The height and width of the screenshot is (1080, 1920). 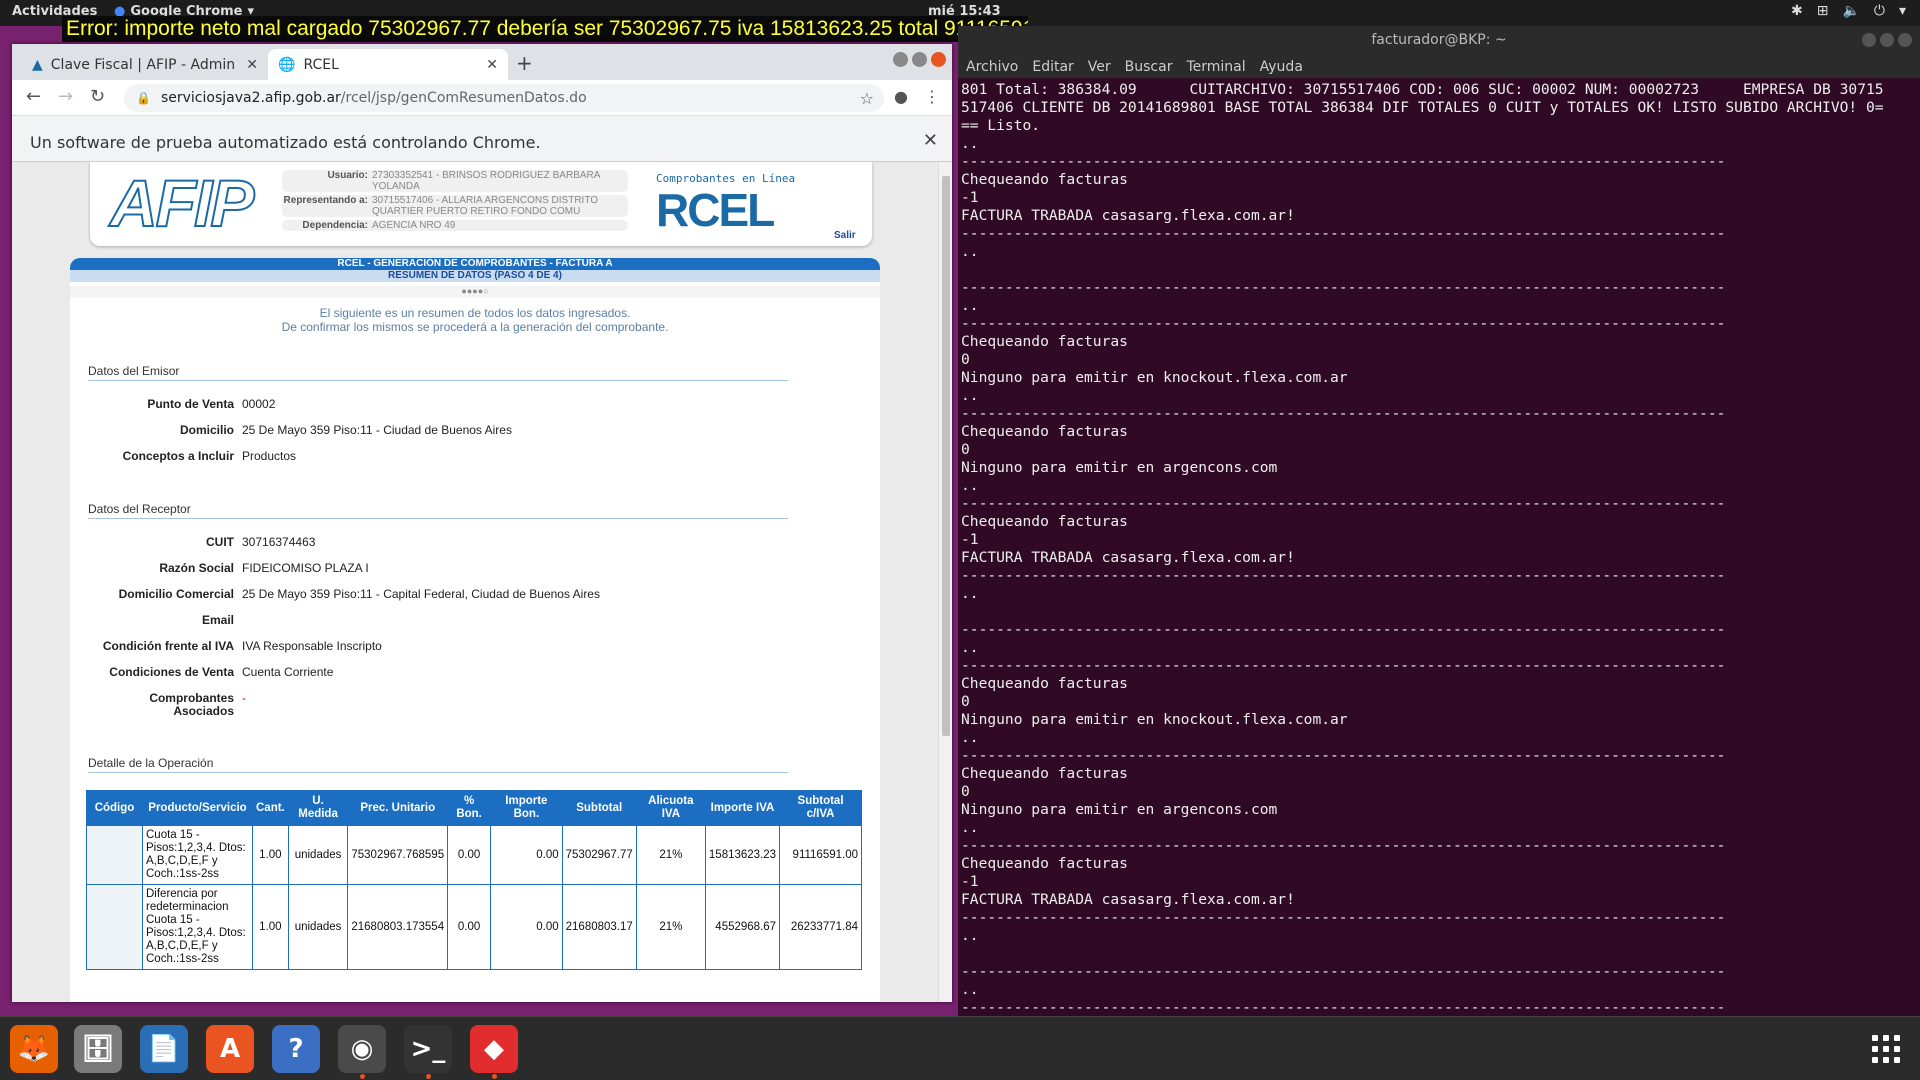 What do you see at coordinates (287, 64) in the screenshot?
I see `globe-favicon-icon: 🌐` at bounding box center [287, 64].